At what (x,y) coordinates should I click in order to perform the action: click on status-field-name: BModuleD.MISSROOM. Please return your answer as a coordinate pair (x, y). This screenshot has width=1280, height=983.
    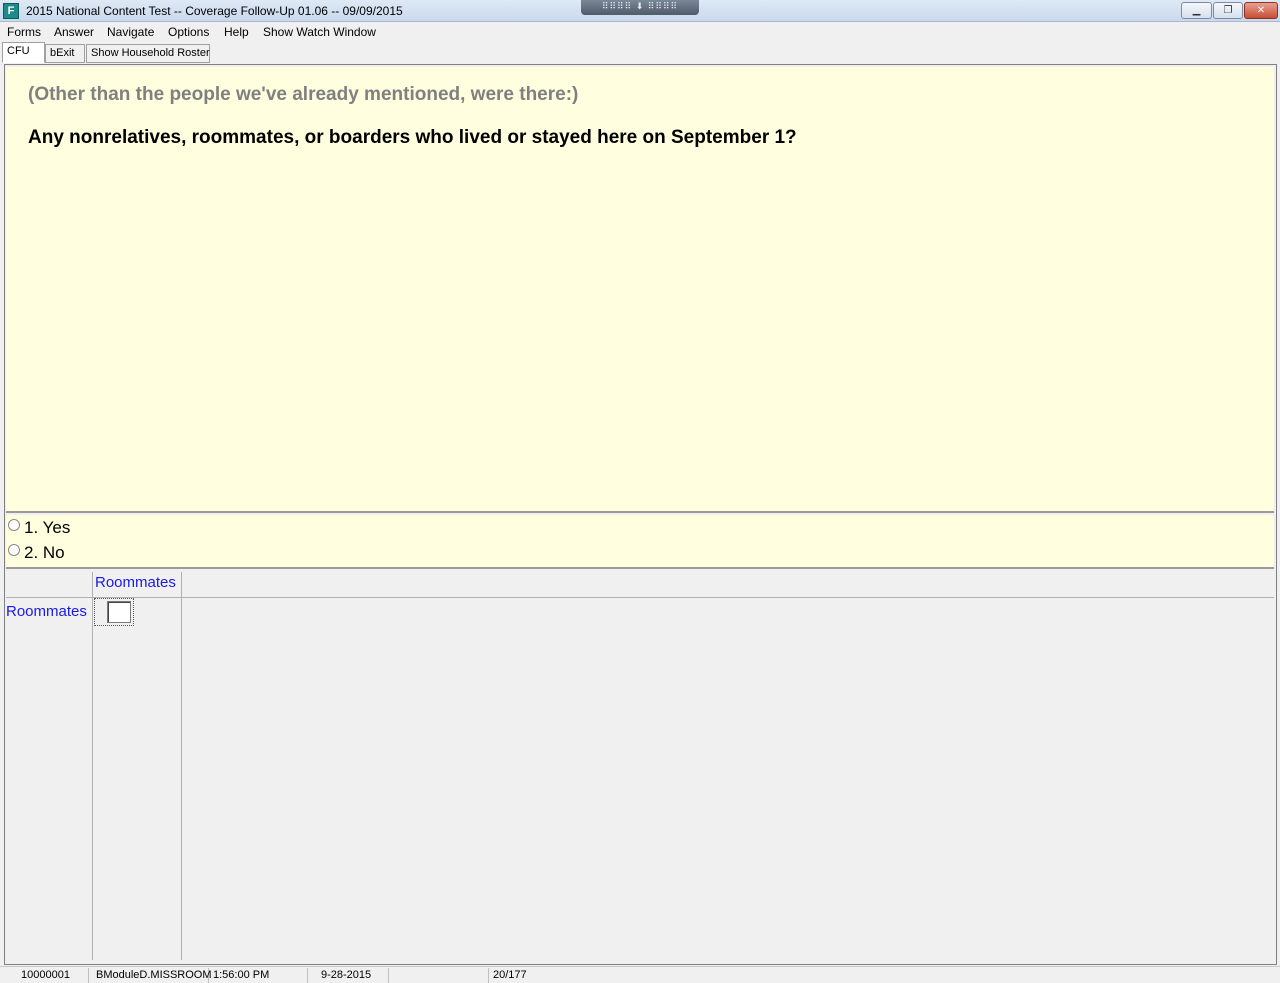
    Looking at the image, I should click on (152, 975).